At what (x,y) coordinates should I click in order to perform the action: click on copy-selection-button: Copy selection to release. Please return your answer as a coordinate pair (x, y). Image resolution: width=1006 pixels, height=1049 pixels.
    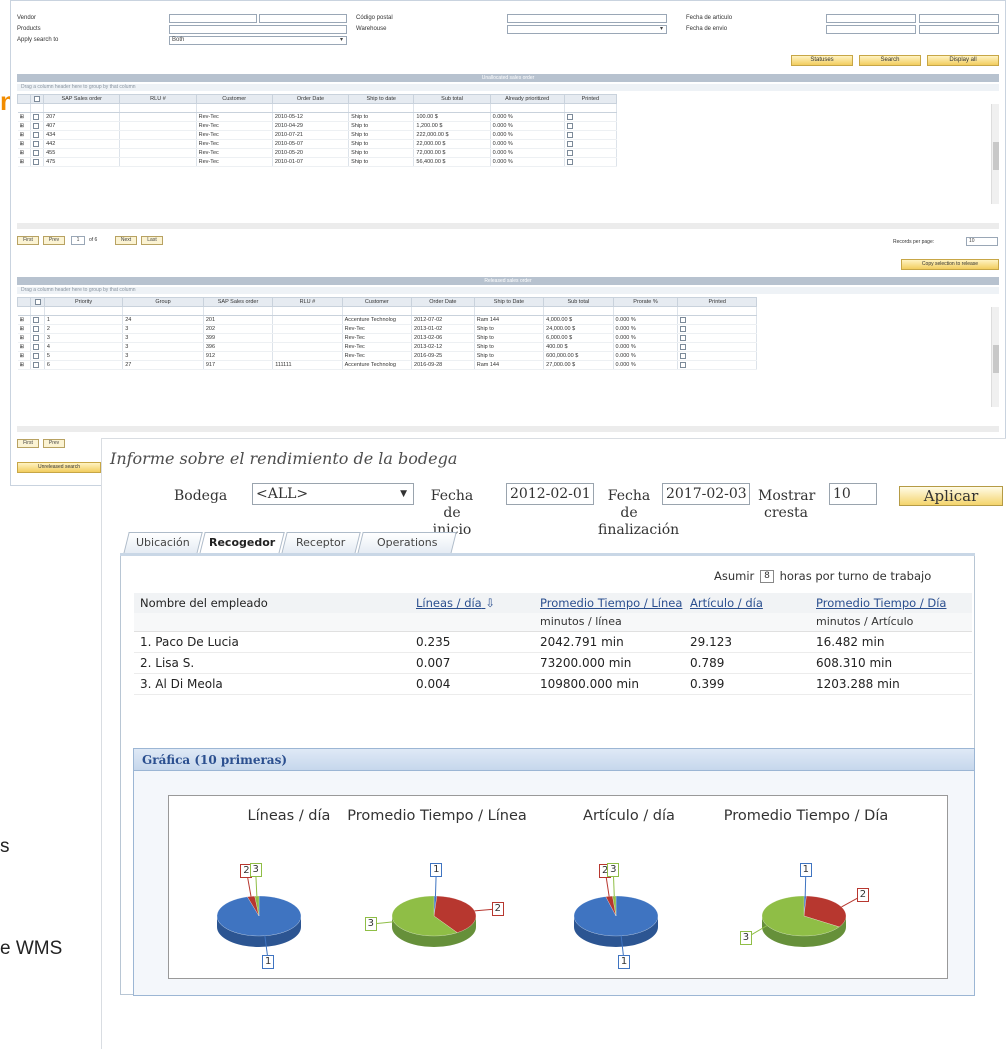
    Looking at the image, I should click on (950, 264).